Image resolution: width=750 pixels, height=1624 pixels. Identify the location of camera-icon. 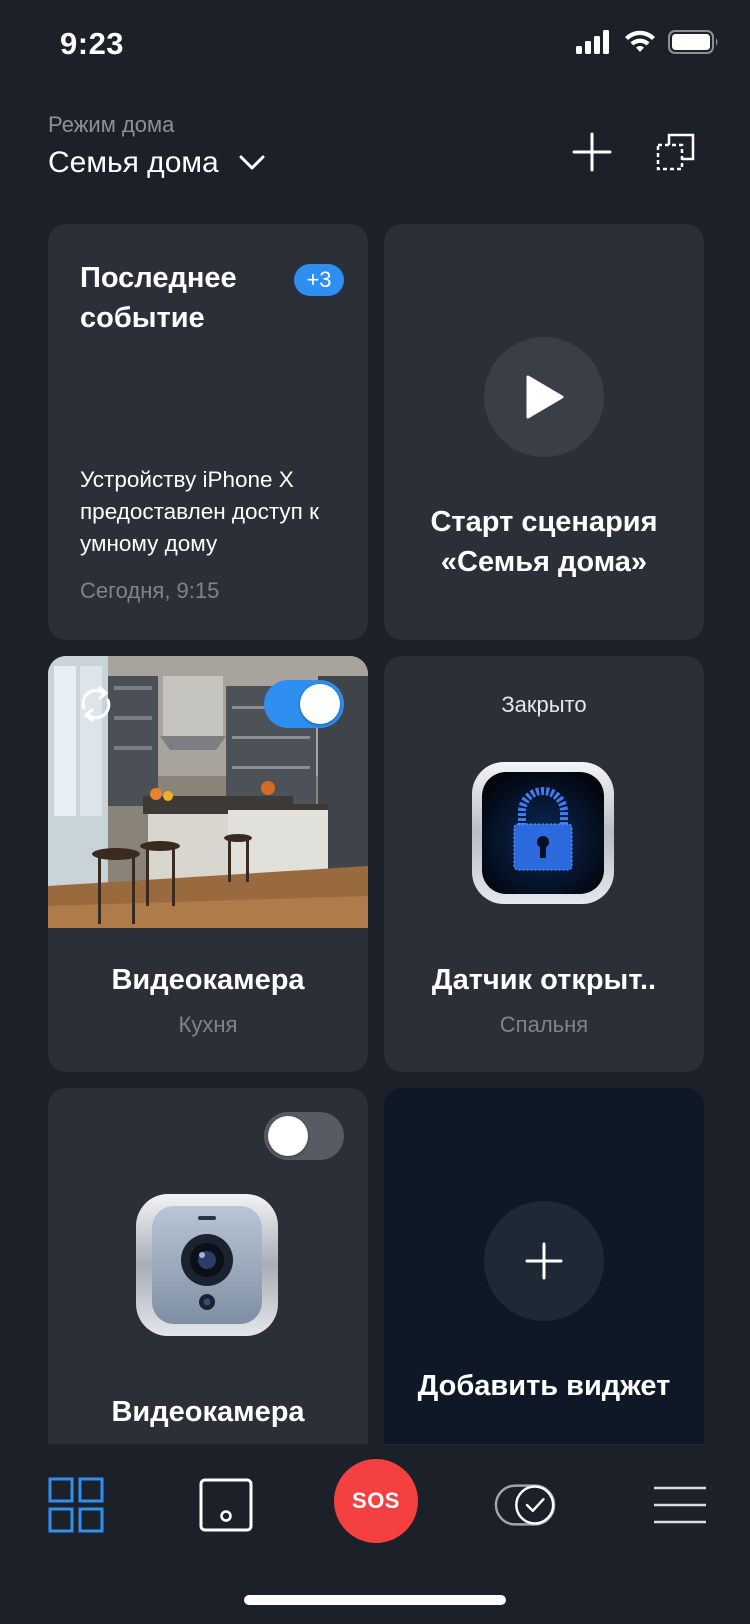
(207, 1265).